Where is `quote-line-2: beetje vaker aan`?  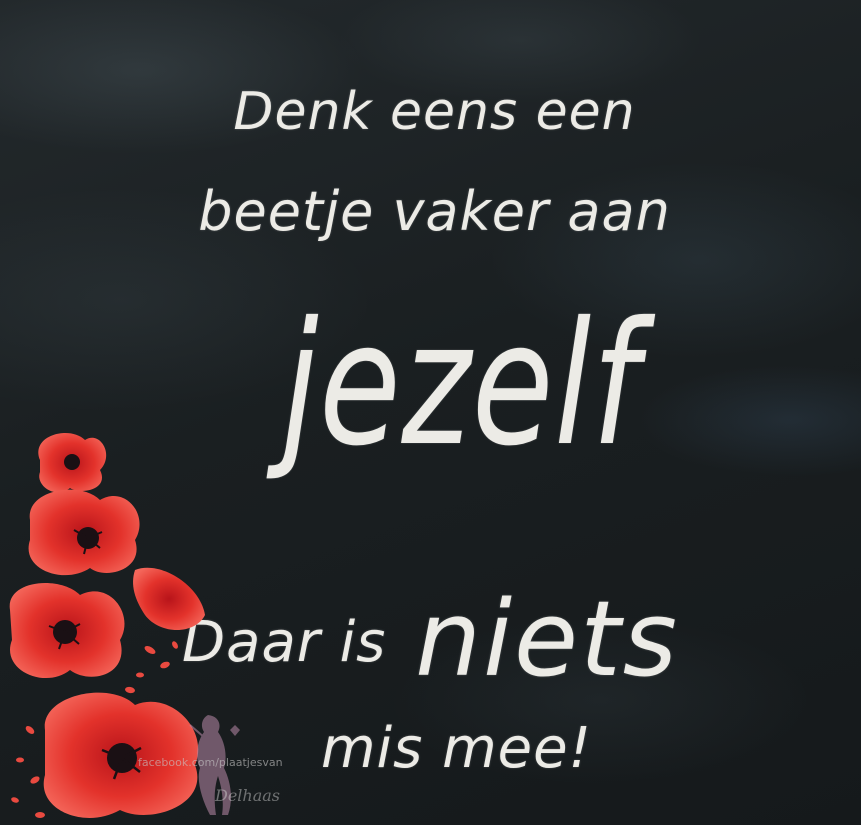 quote-line-2: beetje vaker aan is located at coordinates (434, 211).